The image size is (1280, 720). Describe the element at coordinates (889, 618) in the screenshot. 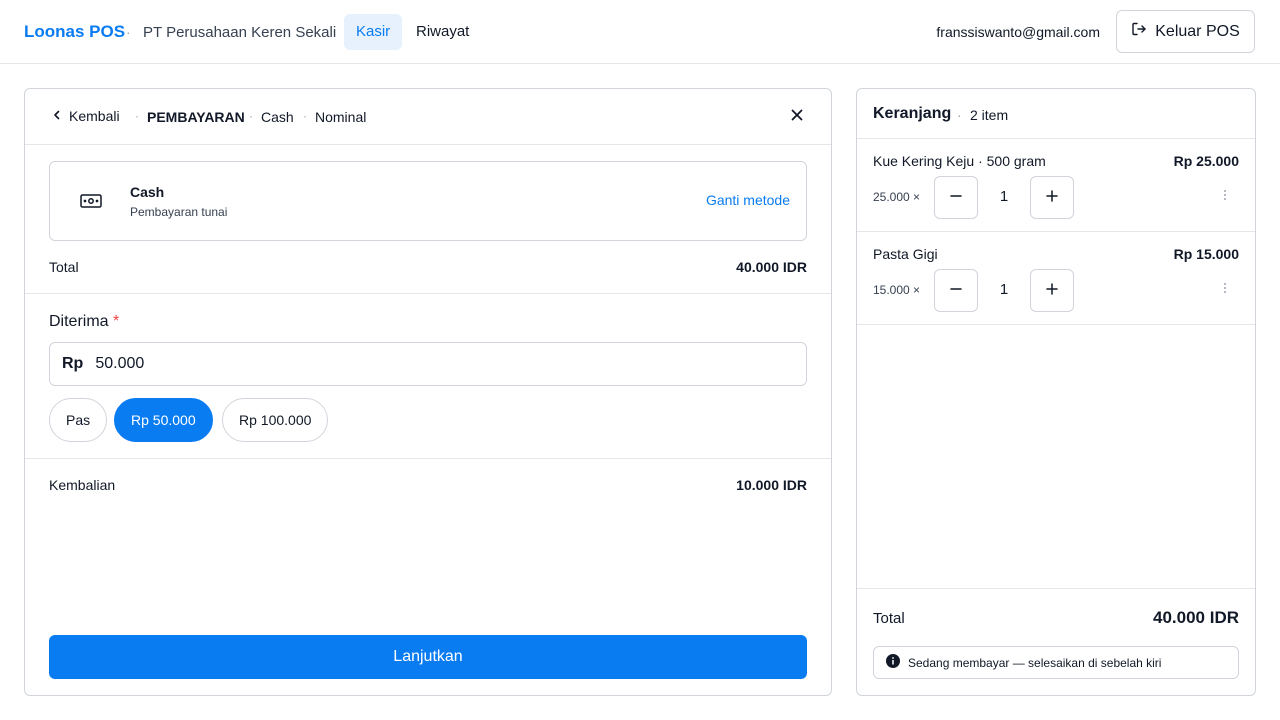

I see `cart-total-label: Total` at that location.